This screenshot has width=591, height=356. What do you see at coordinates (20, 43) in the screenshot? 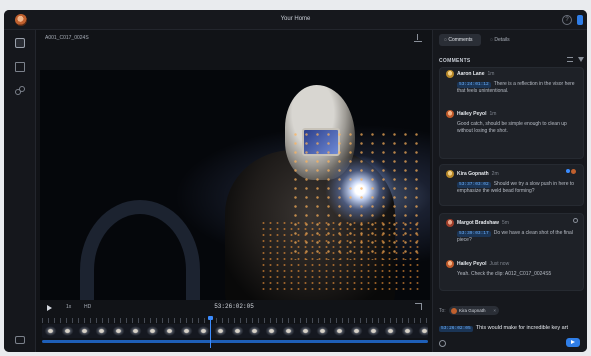
I see `home-icon` at bounding box center [20, 43].